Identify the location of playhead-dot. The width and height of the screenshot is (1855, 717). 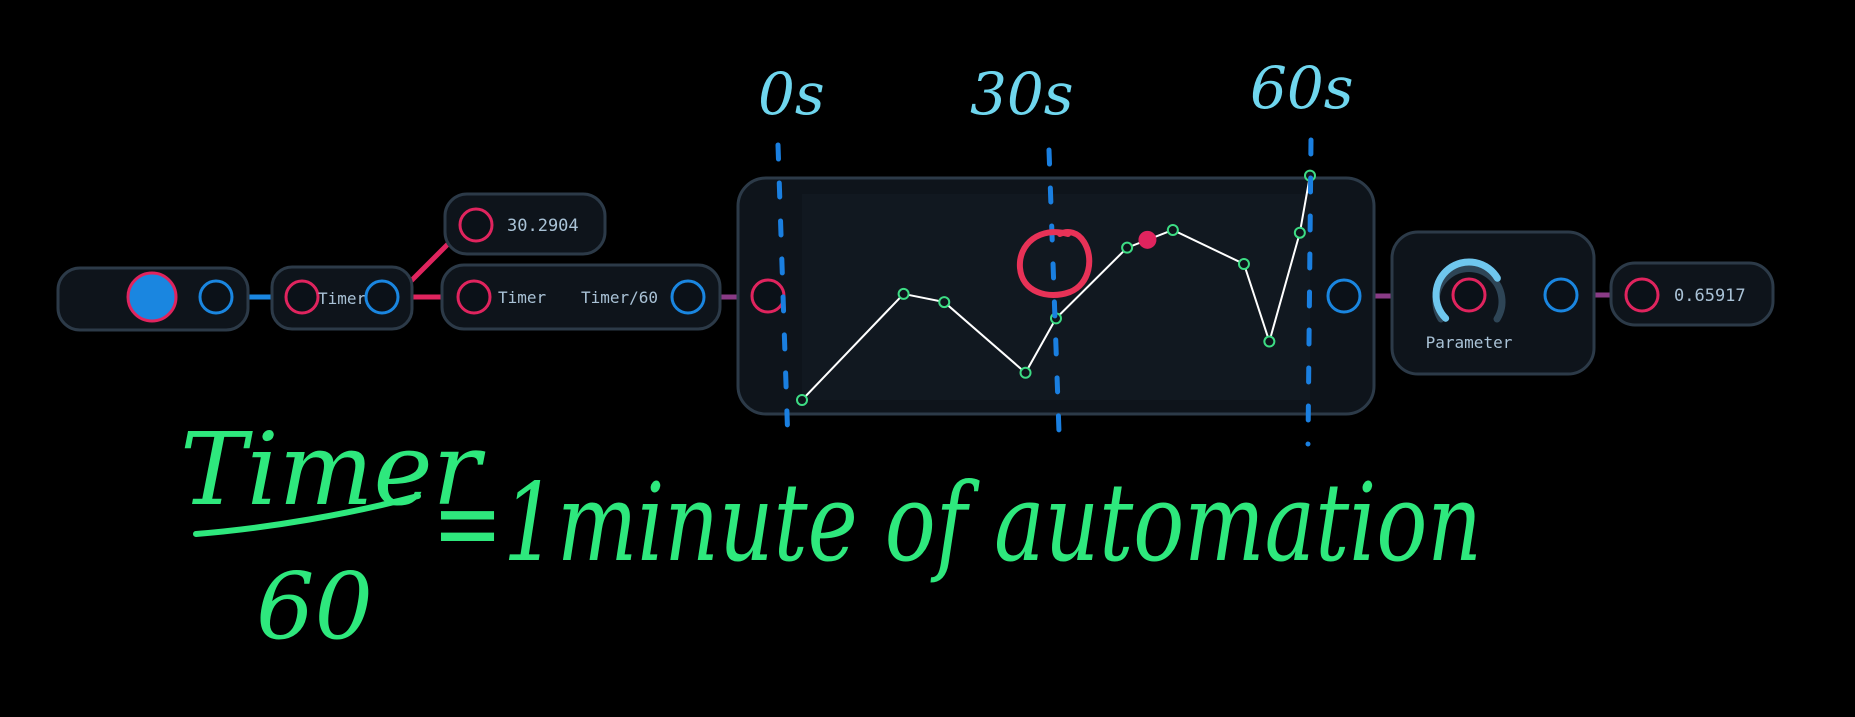
(1147, 239).